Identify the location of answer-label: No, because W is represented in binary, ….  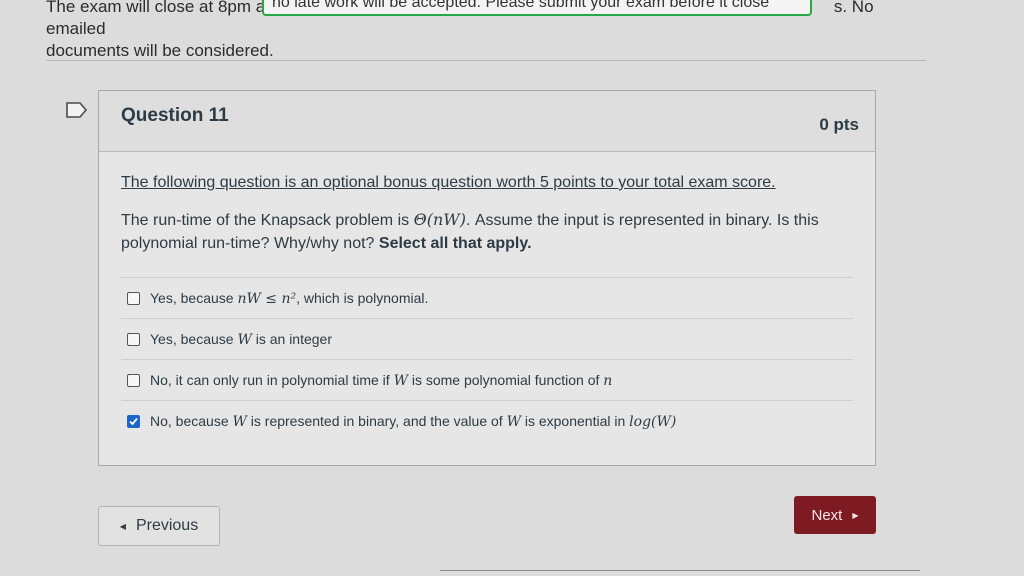
(413, 421).